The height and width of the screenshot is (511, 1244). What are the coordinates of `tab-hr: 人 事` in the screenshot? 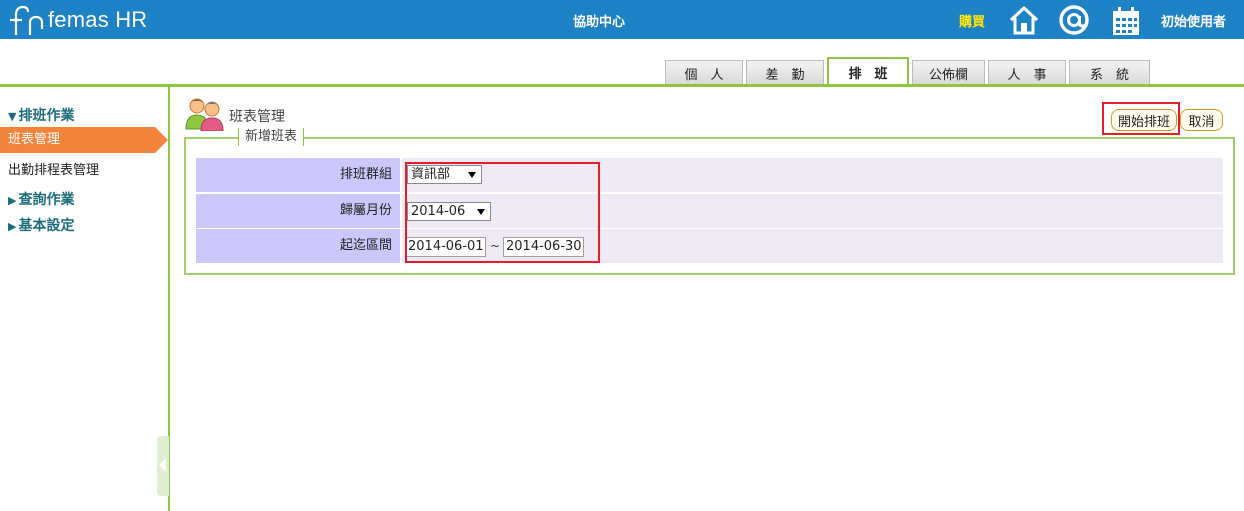 It's located at (1027, 72).